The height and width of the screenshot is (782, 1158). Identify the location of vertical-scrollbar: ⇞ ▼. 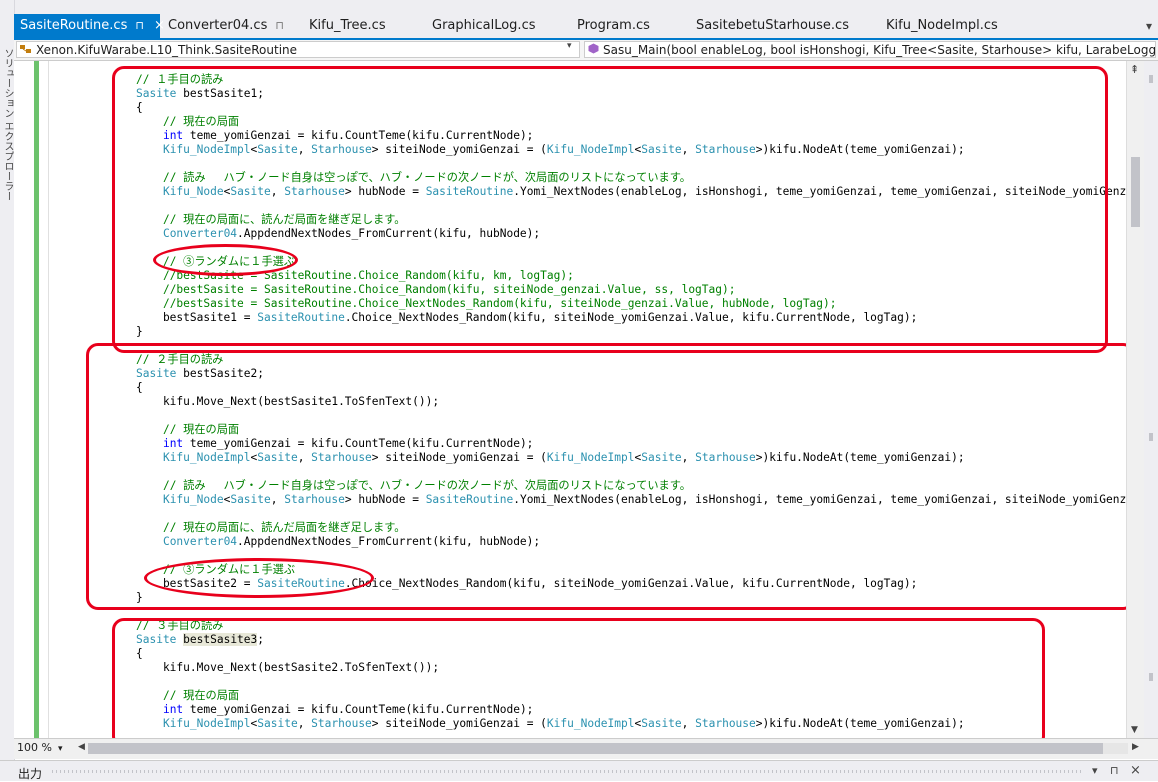
(1135, 399).